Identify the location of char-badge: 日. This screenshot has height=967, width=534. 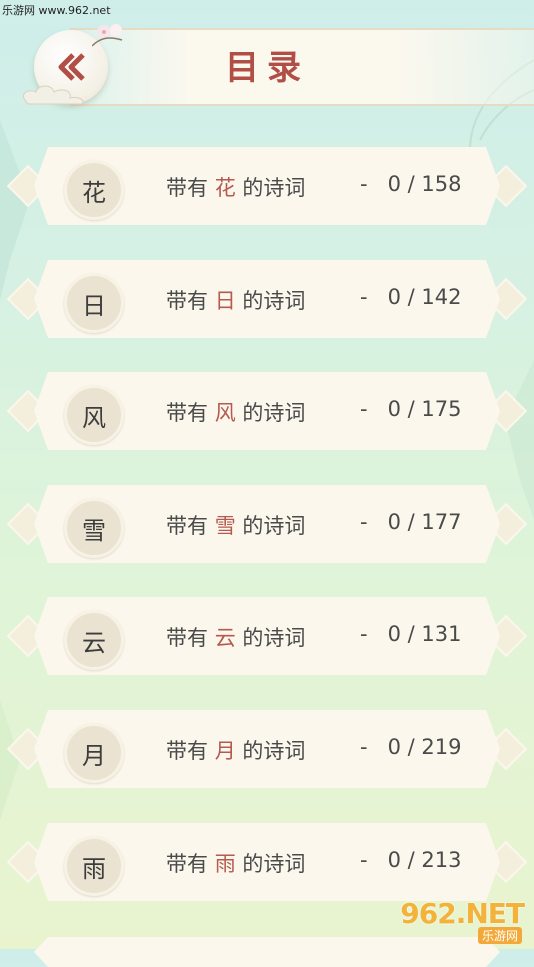
(94, 303).